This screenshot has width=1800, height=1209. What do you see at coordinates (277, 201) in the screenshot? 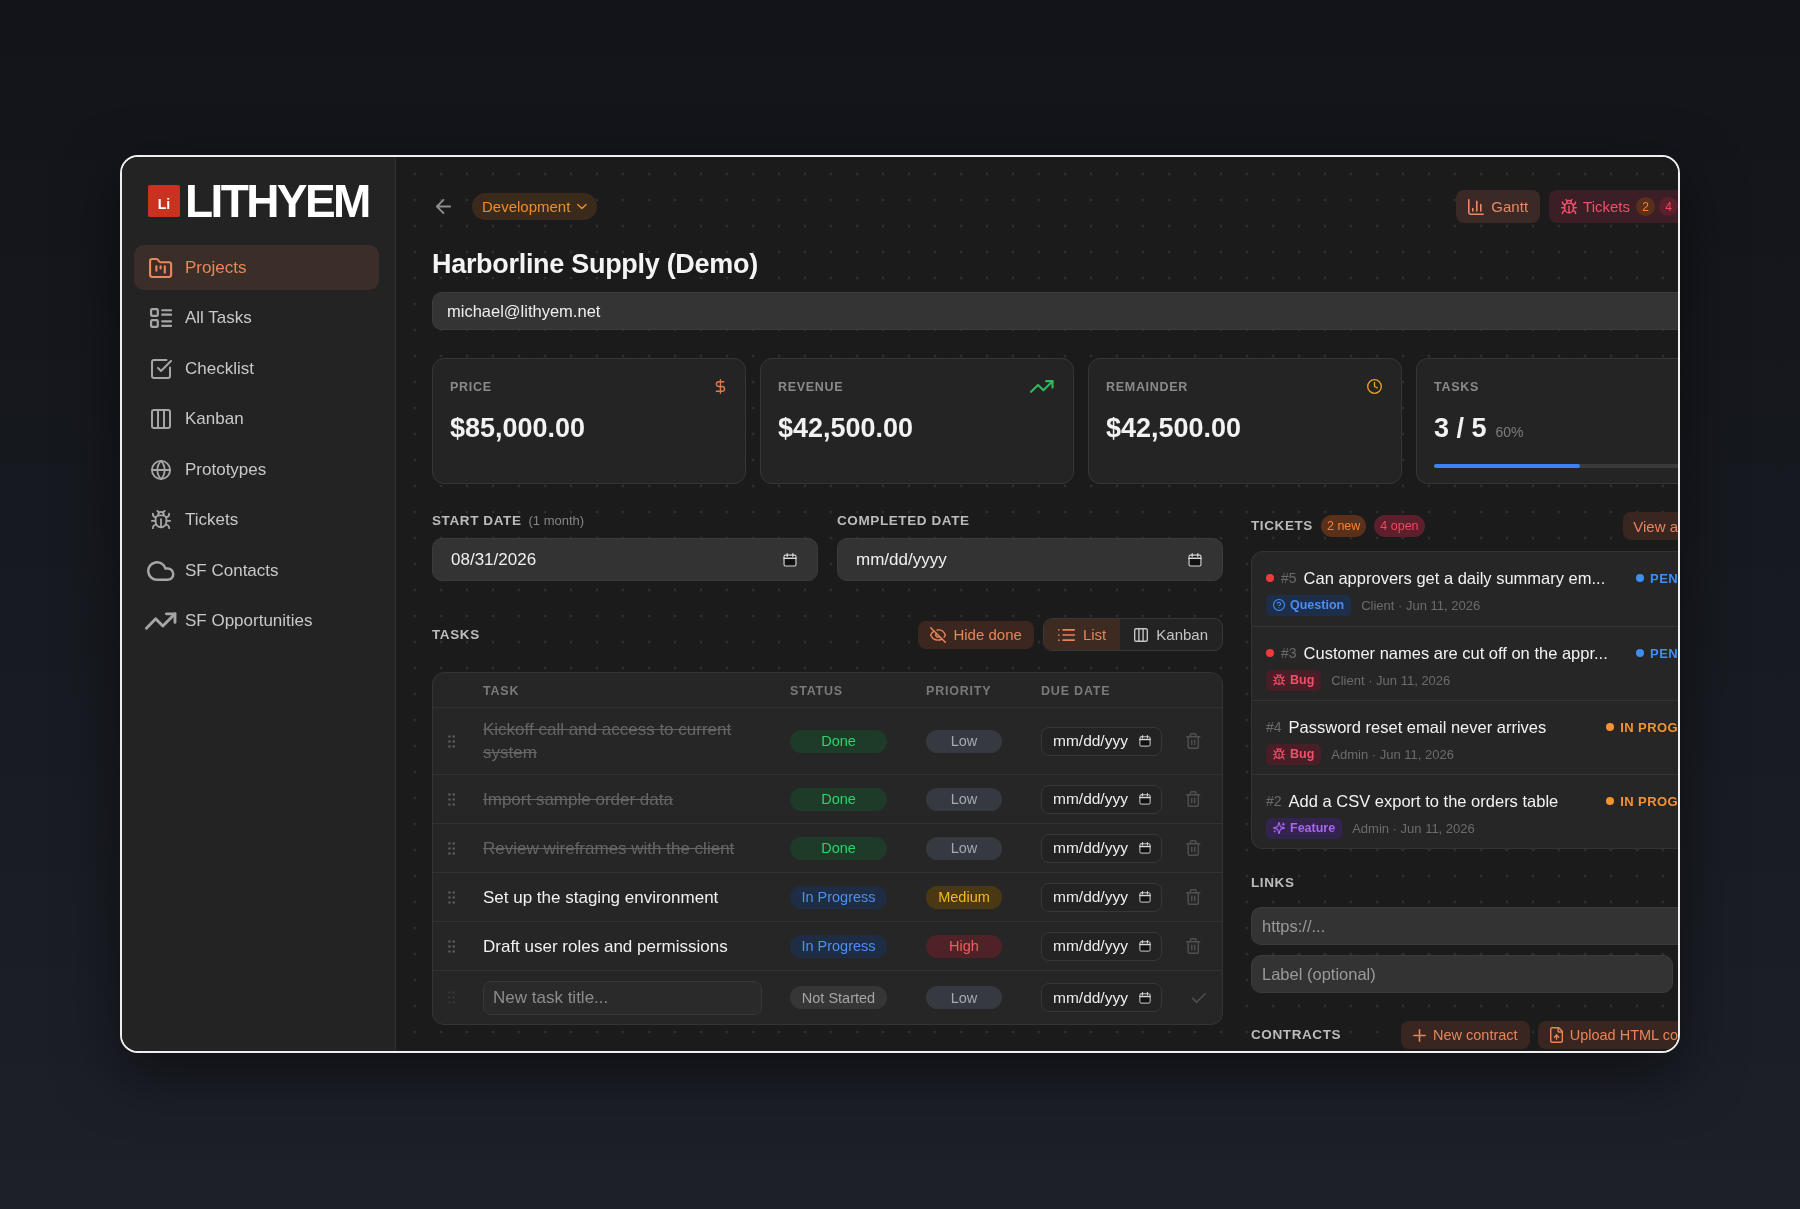
I see `brand-name: LITHYEM` at bounding box center [277, 201].